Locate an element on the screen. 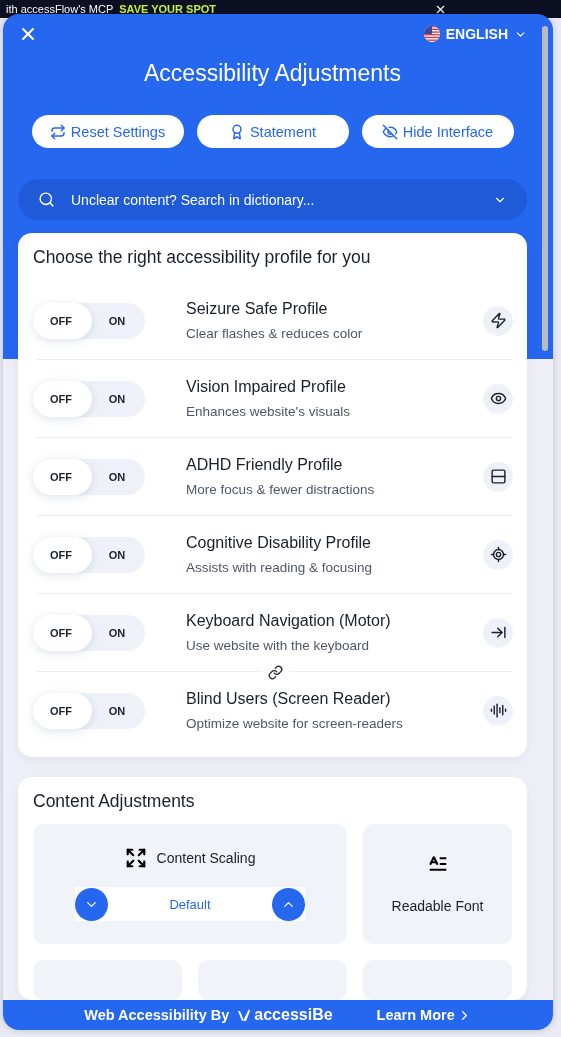 The image size is (561, 1037). profile-title: ADHD Friendly Profile is located at coordinates (265, 465).